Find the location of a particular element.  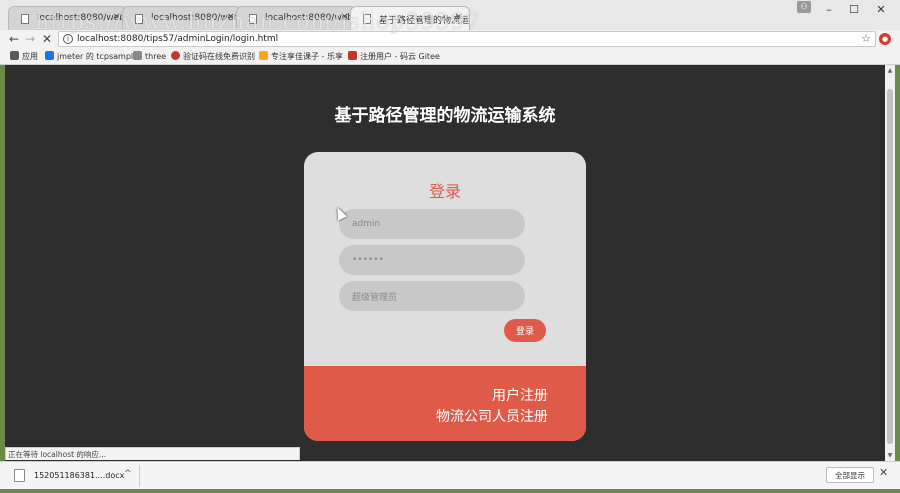

bookmark-item: 注册用户 - 码云 Gitee is located at coordinates (394, 56).